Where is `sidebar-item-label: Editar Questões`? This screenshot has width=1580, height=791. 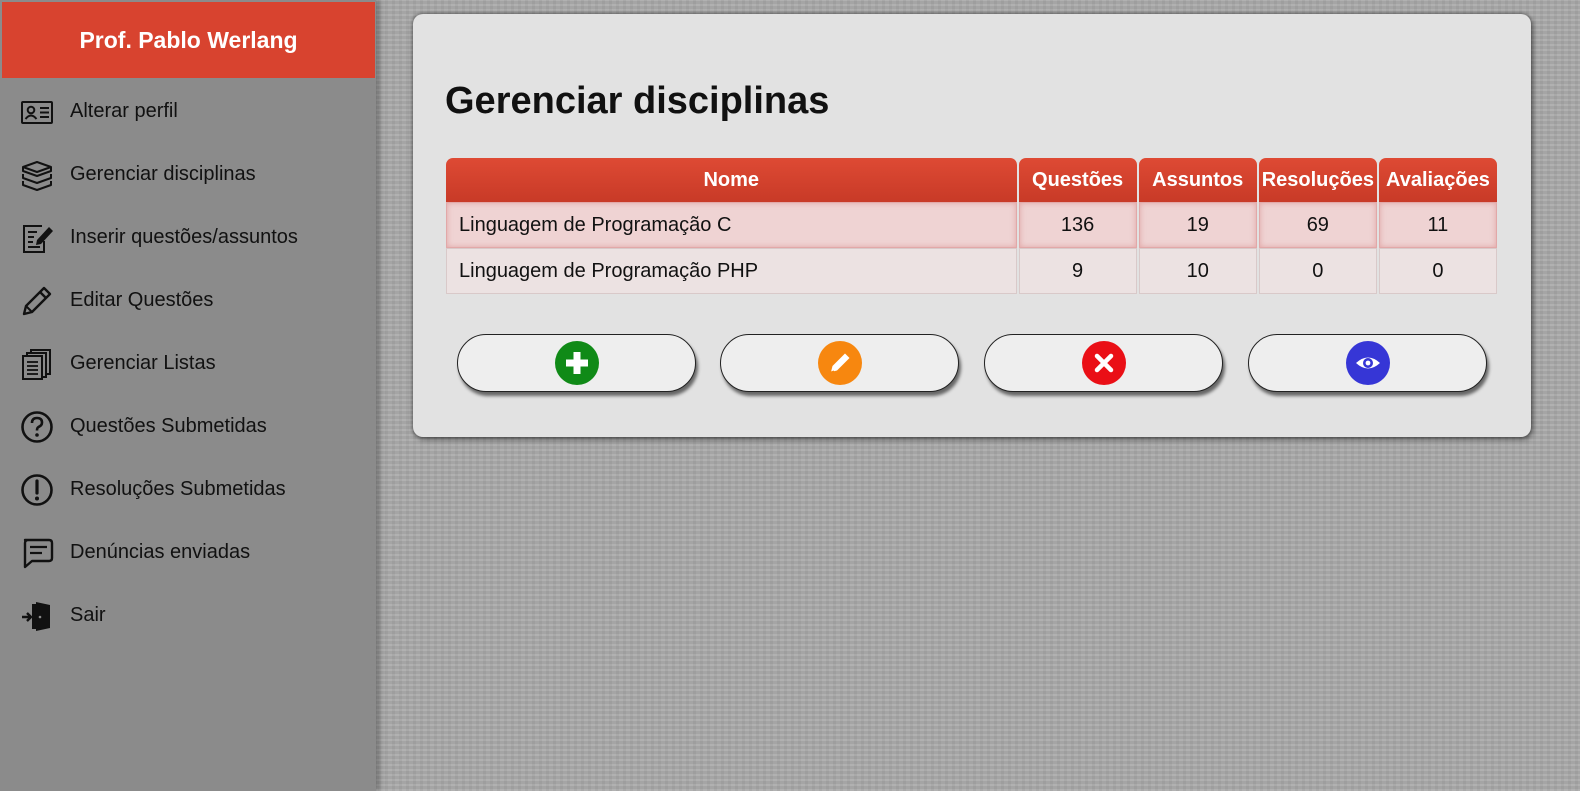 sidebar-item-label: Editar Questões is located at coordinates (142, 300).